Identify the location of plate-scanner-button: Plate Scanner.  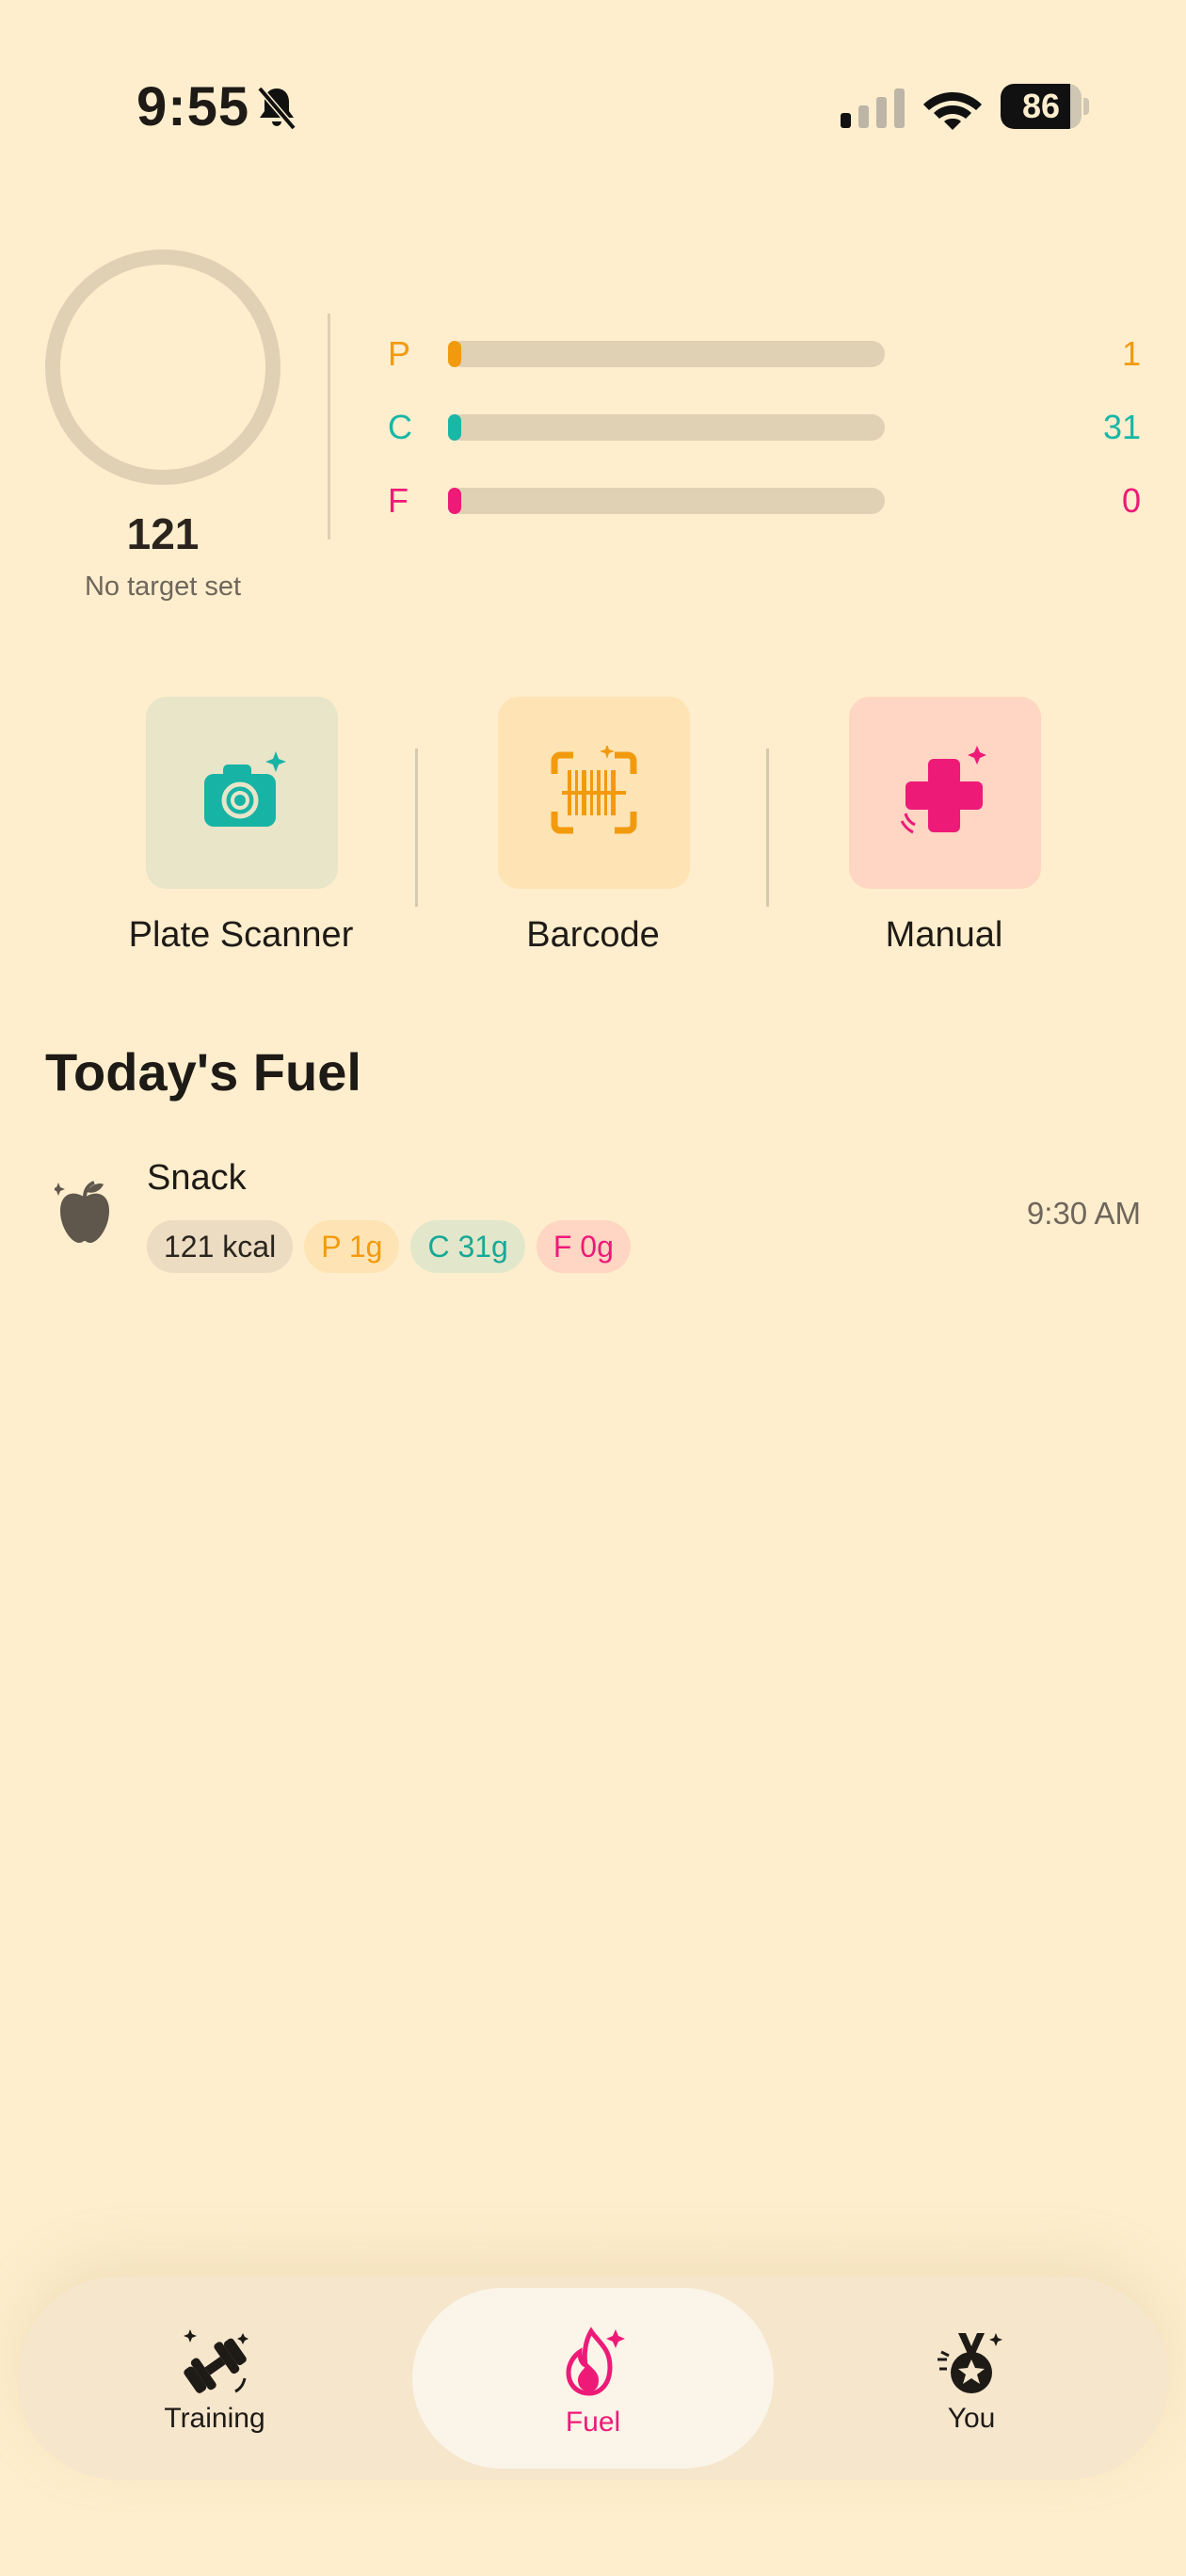
(241, 838).